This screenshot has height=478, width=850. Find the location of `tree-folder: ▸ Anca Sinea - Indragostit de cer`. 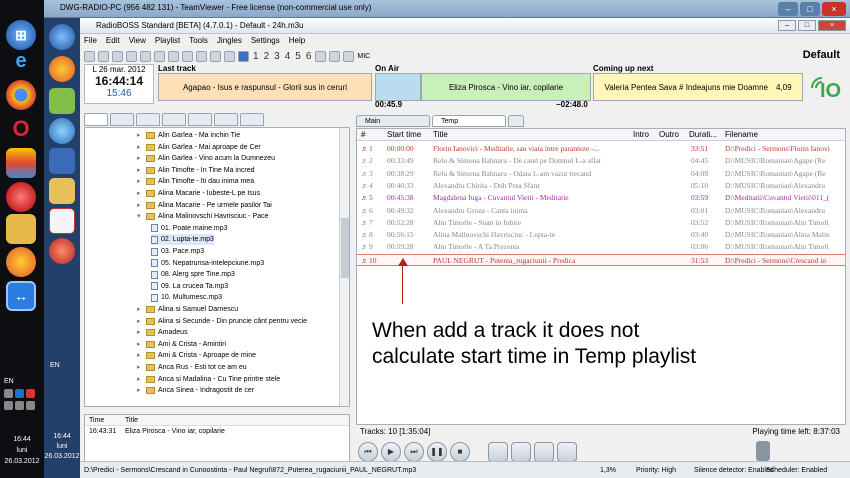

tree-folder: ▸ Anca Sinea - Indragostit de cer is located at coordinates (195, 390).